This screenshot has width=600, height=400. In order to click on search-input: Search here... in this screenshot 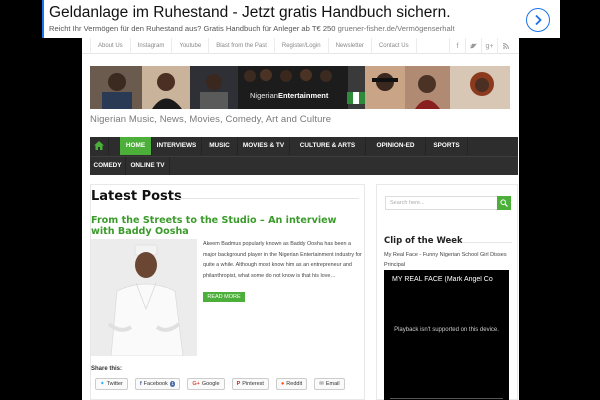, I will do `click(441, 203)`.